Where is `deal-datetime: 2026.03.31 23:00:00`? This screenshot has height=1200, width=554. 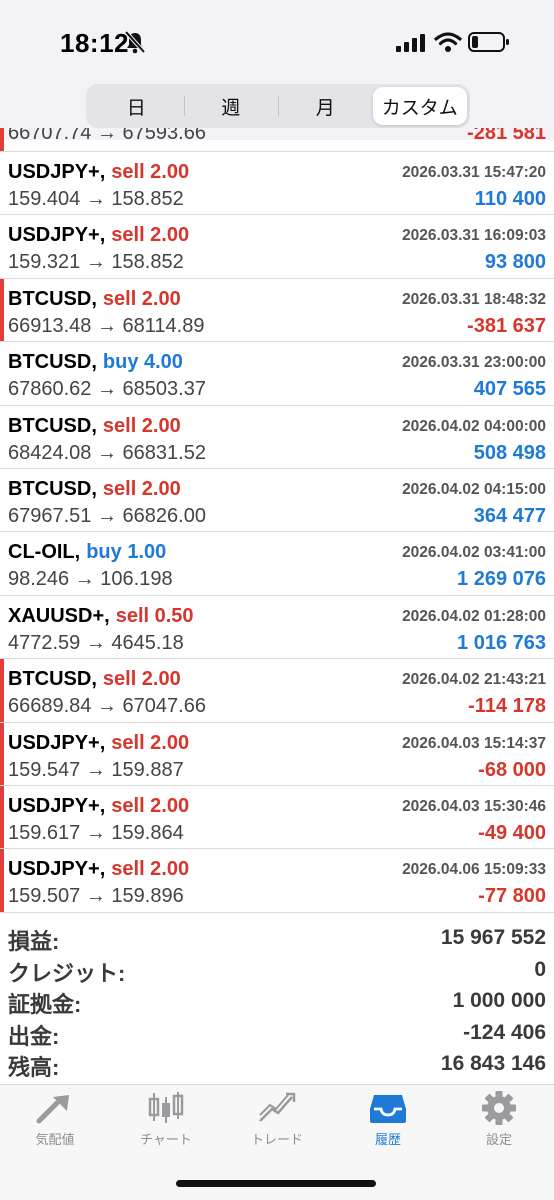
deal-datetime: 2026.03.31 23:00:00 is located at coordinates (474, 363).